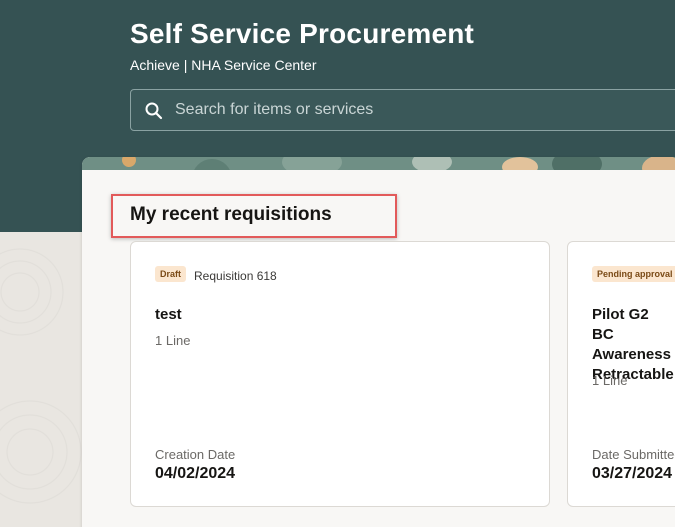  Describe the element at coordinates (254, 216) in the screenshot. I see `highlight-annotation` at that location.